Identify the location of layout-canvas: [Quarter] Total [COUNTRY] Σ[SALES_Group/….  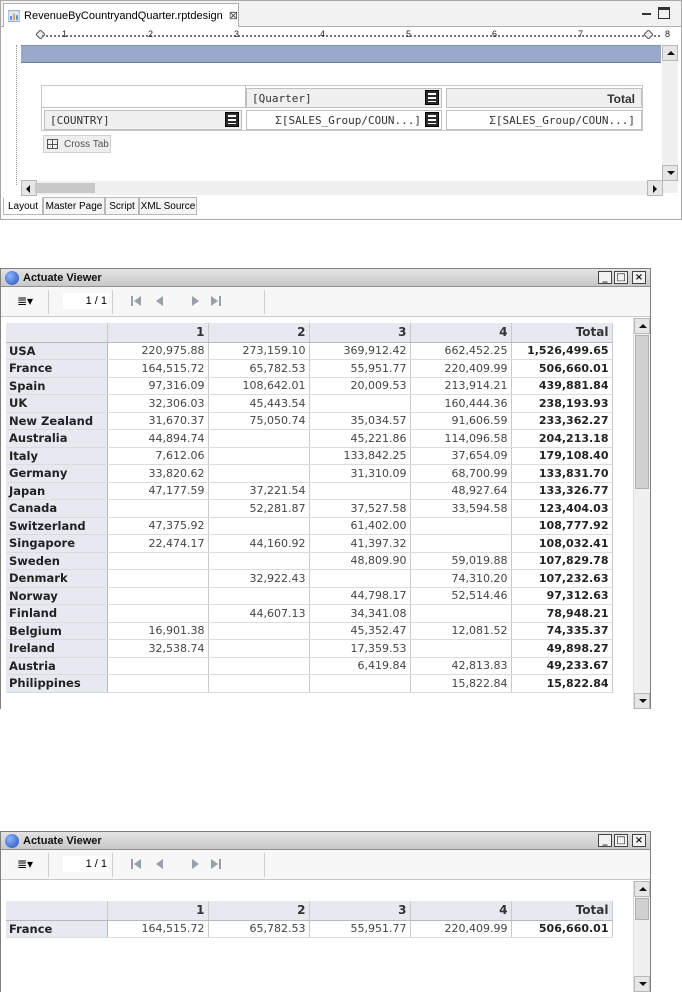
(341, 113).